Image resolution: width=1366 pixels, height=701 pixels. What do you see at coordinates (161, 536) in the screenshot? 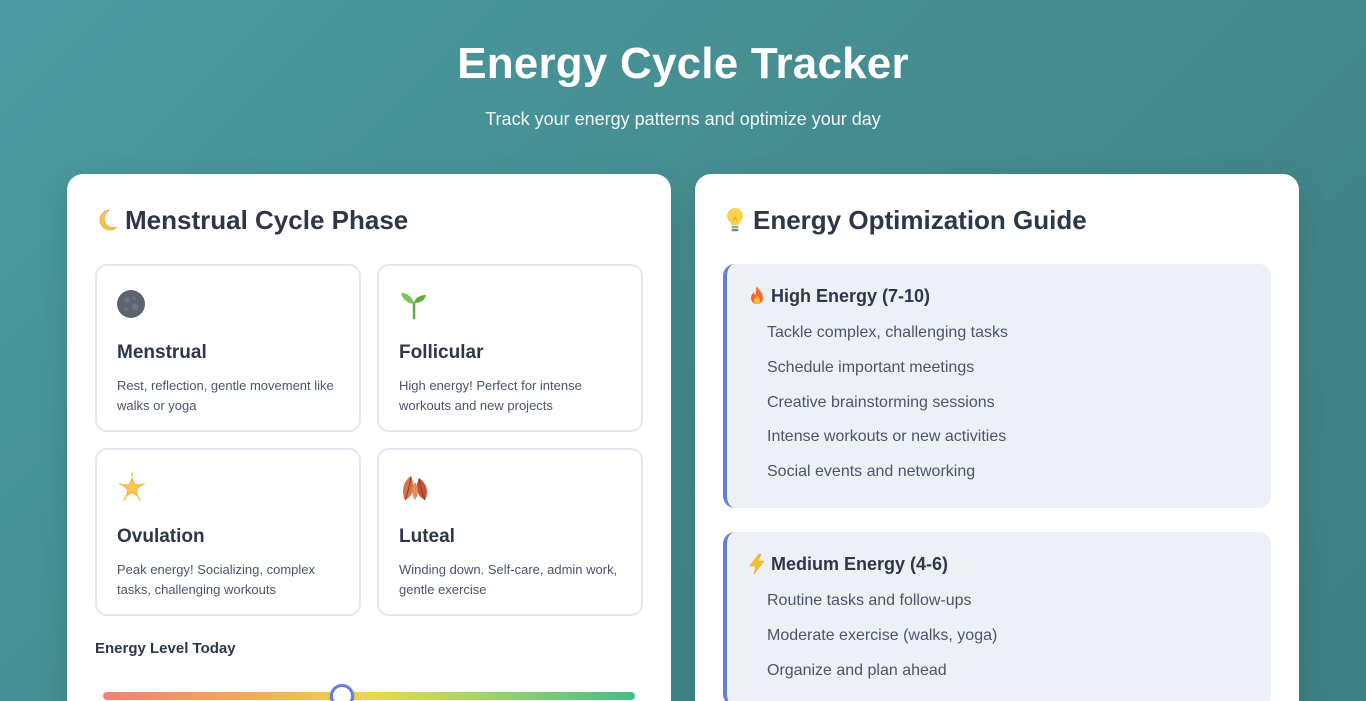
I see `phase-name: Ovulation` at bounding box center [161, 536].